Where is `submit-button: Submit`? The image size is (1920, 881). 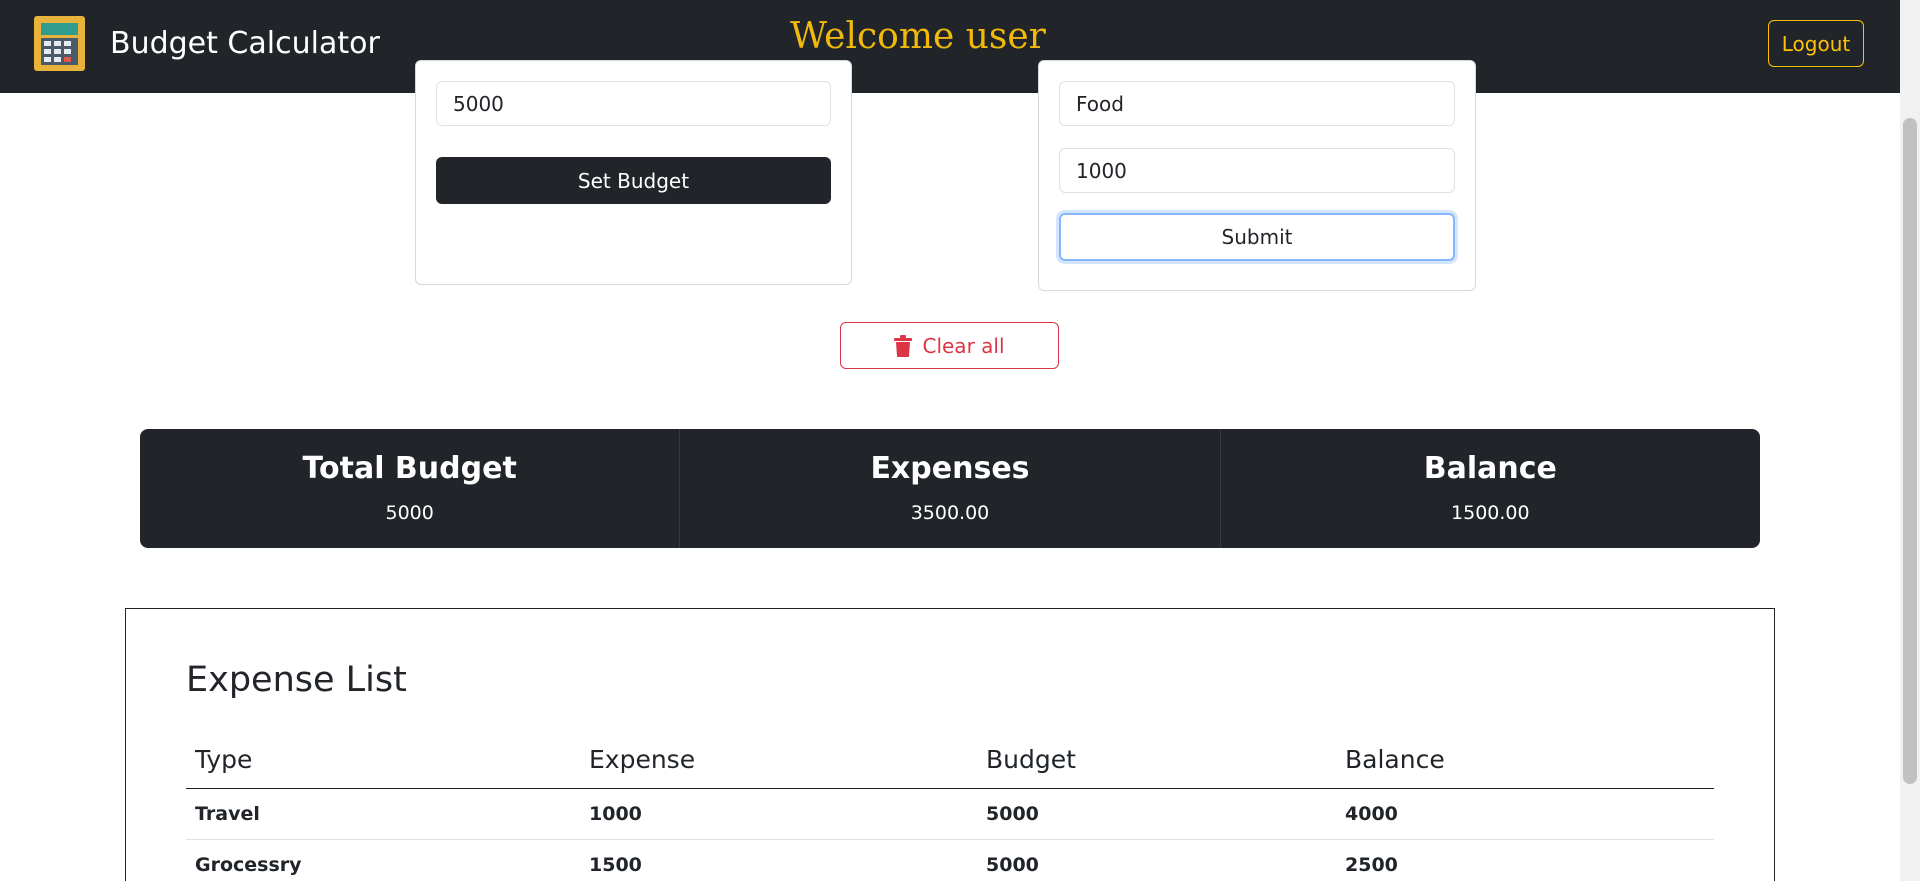 submit-button: Submit is located at coordinates (1257, 237).